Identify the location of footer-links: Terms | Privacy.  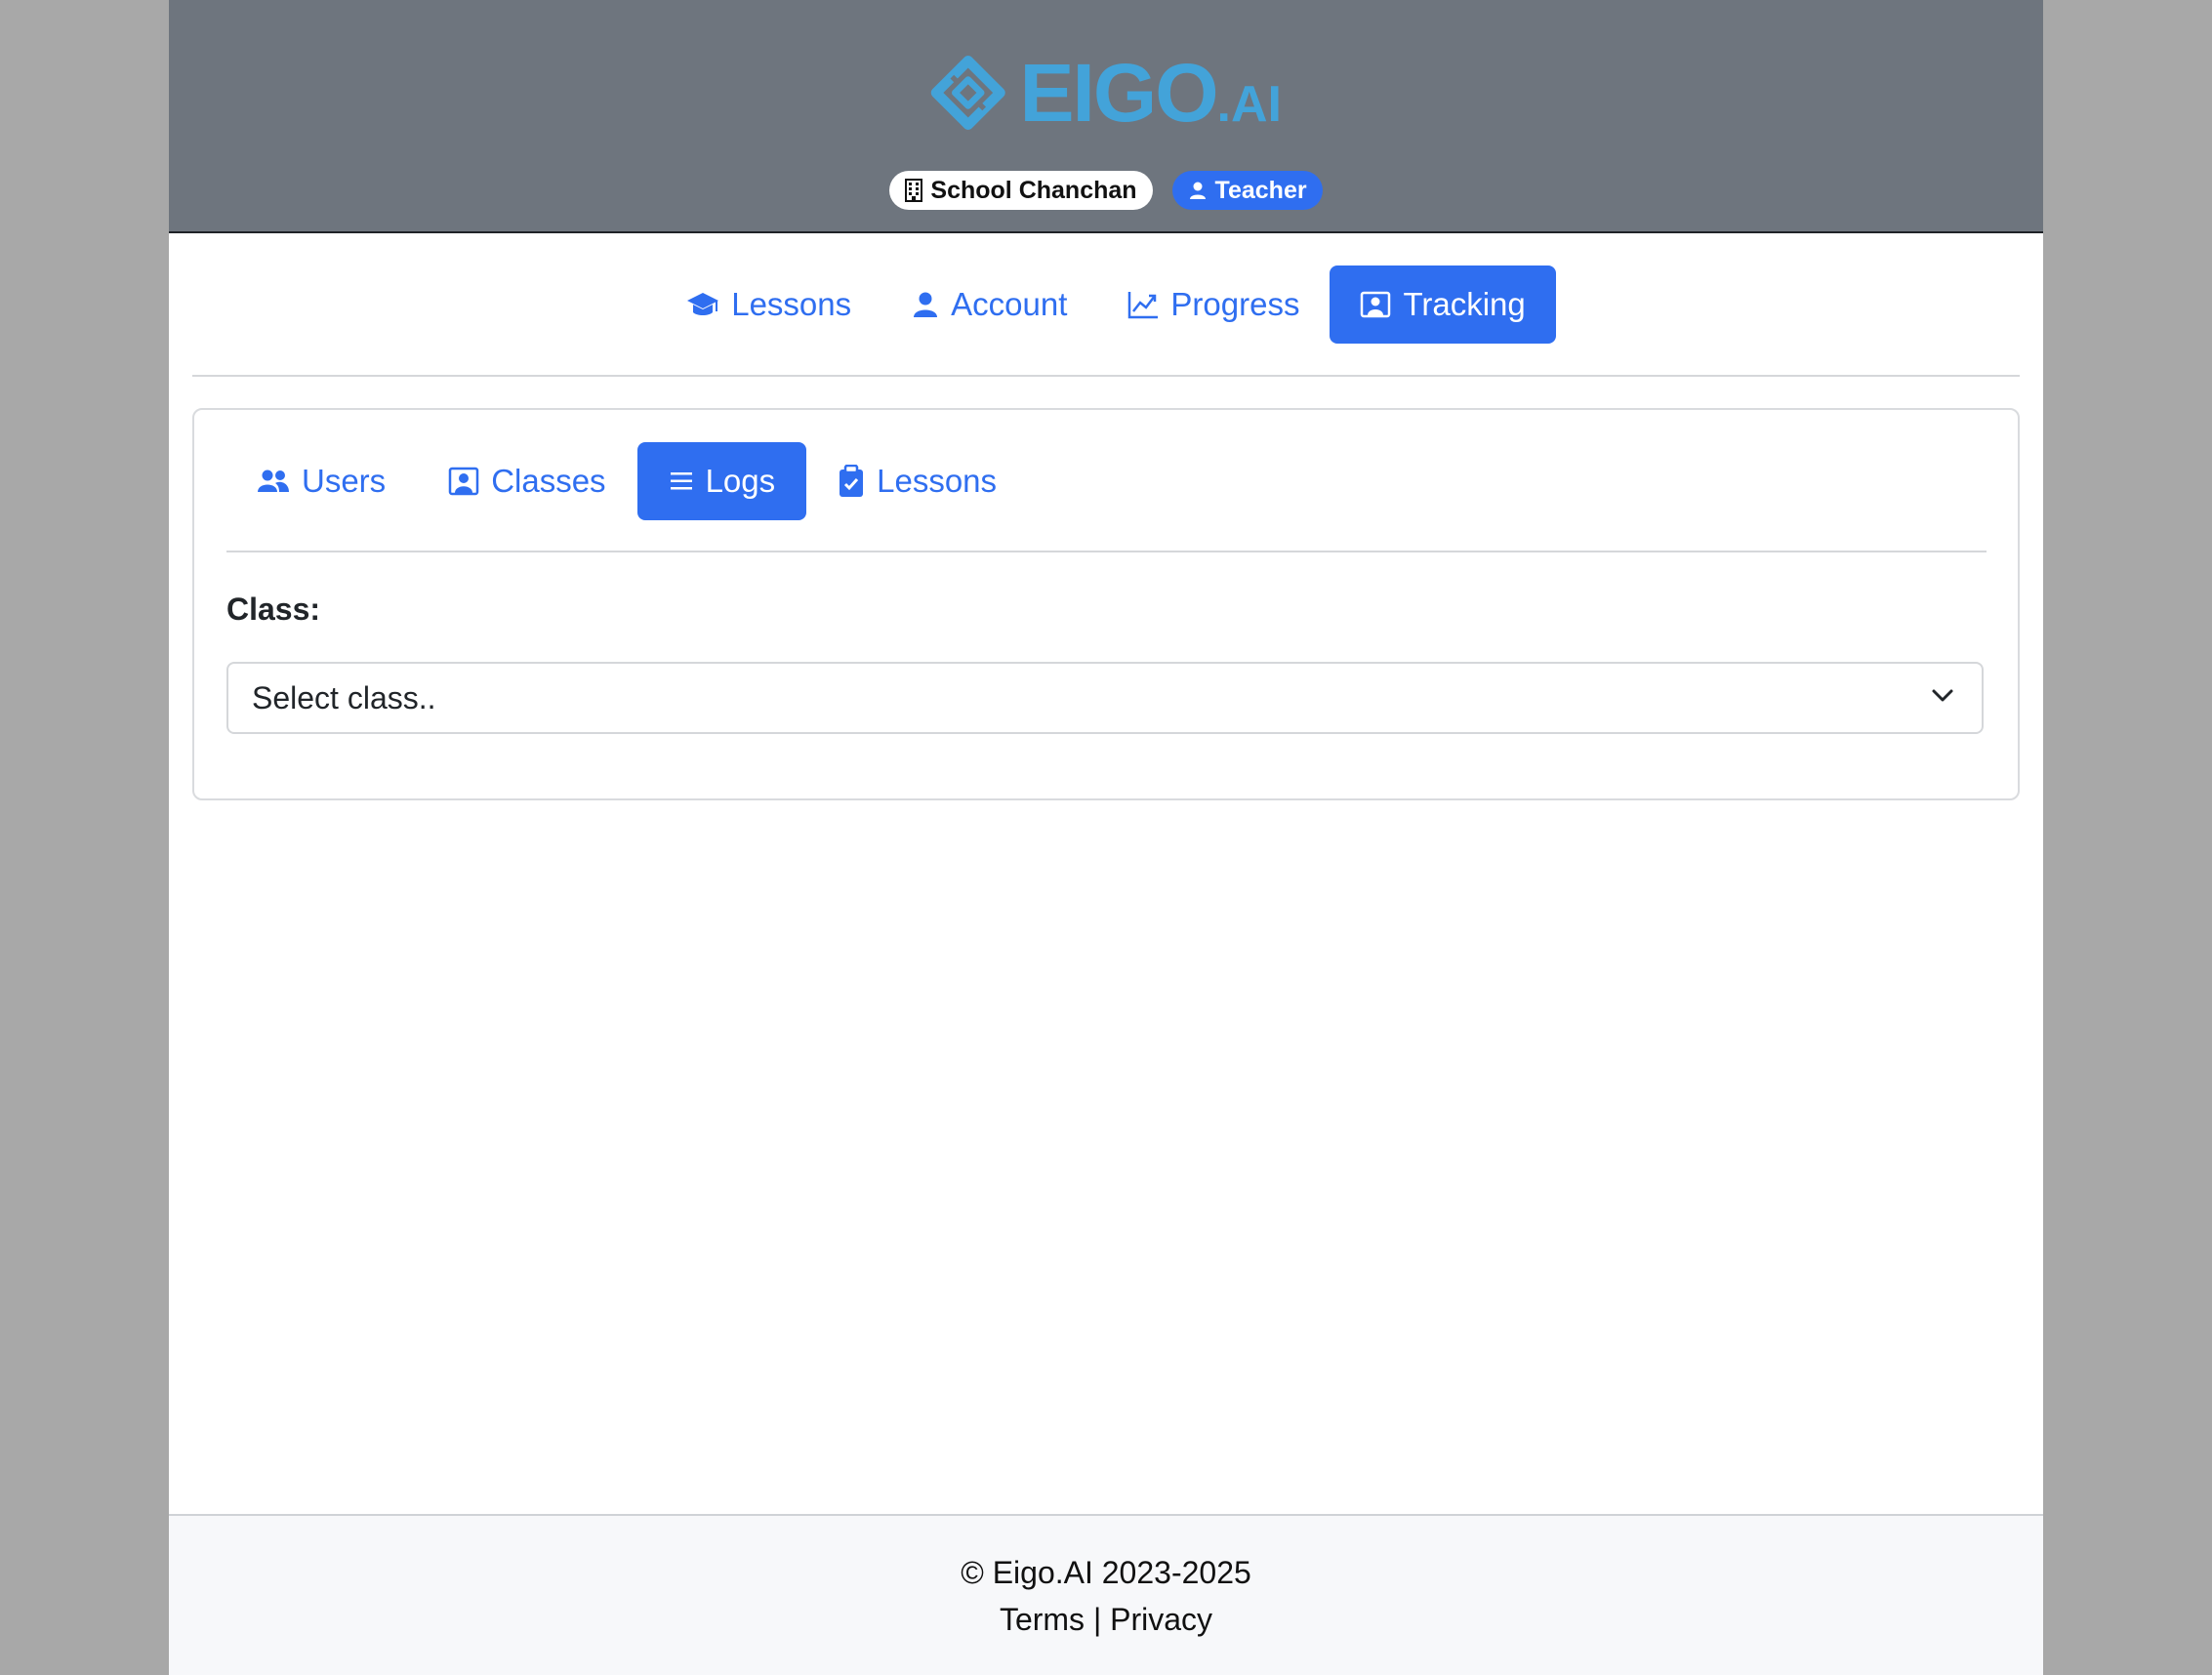
(1106, 1620).